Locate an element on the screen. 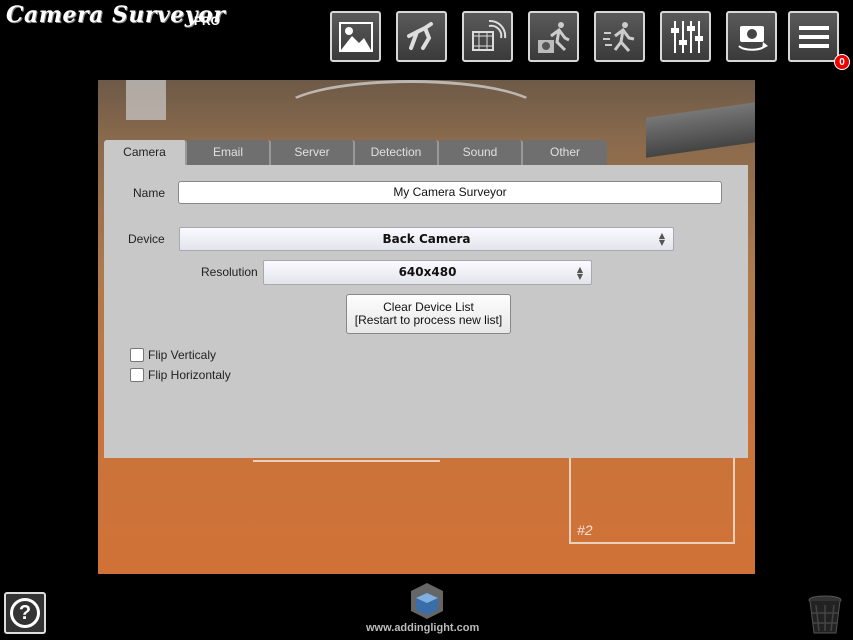  camera-switch-icon is located at coordinates (752, 38).